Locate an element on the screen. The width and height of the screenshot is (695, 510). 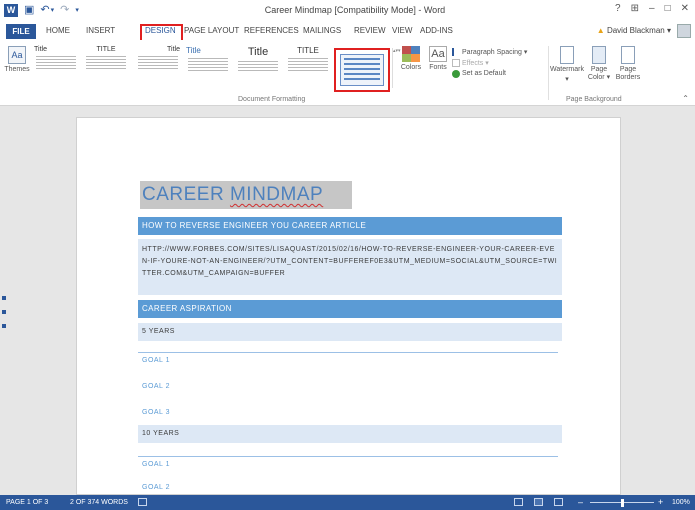
tab-file: FILE is located at coordinates (21, 31).